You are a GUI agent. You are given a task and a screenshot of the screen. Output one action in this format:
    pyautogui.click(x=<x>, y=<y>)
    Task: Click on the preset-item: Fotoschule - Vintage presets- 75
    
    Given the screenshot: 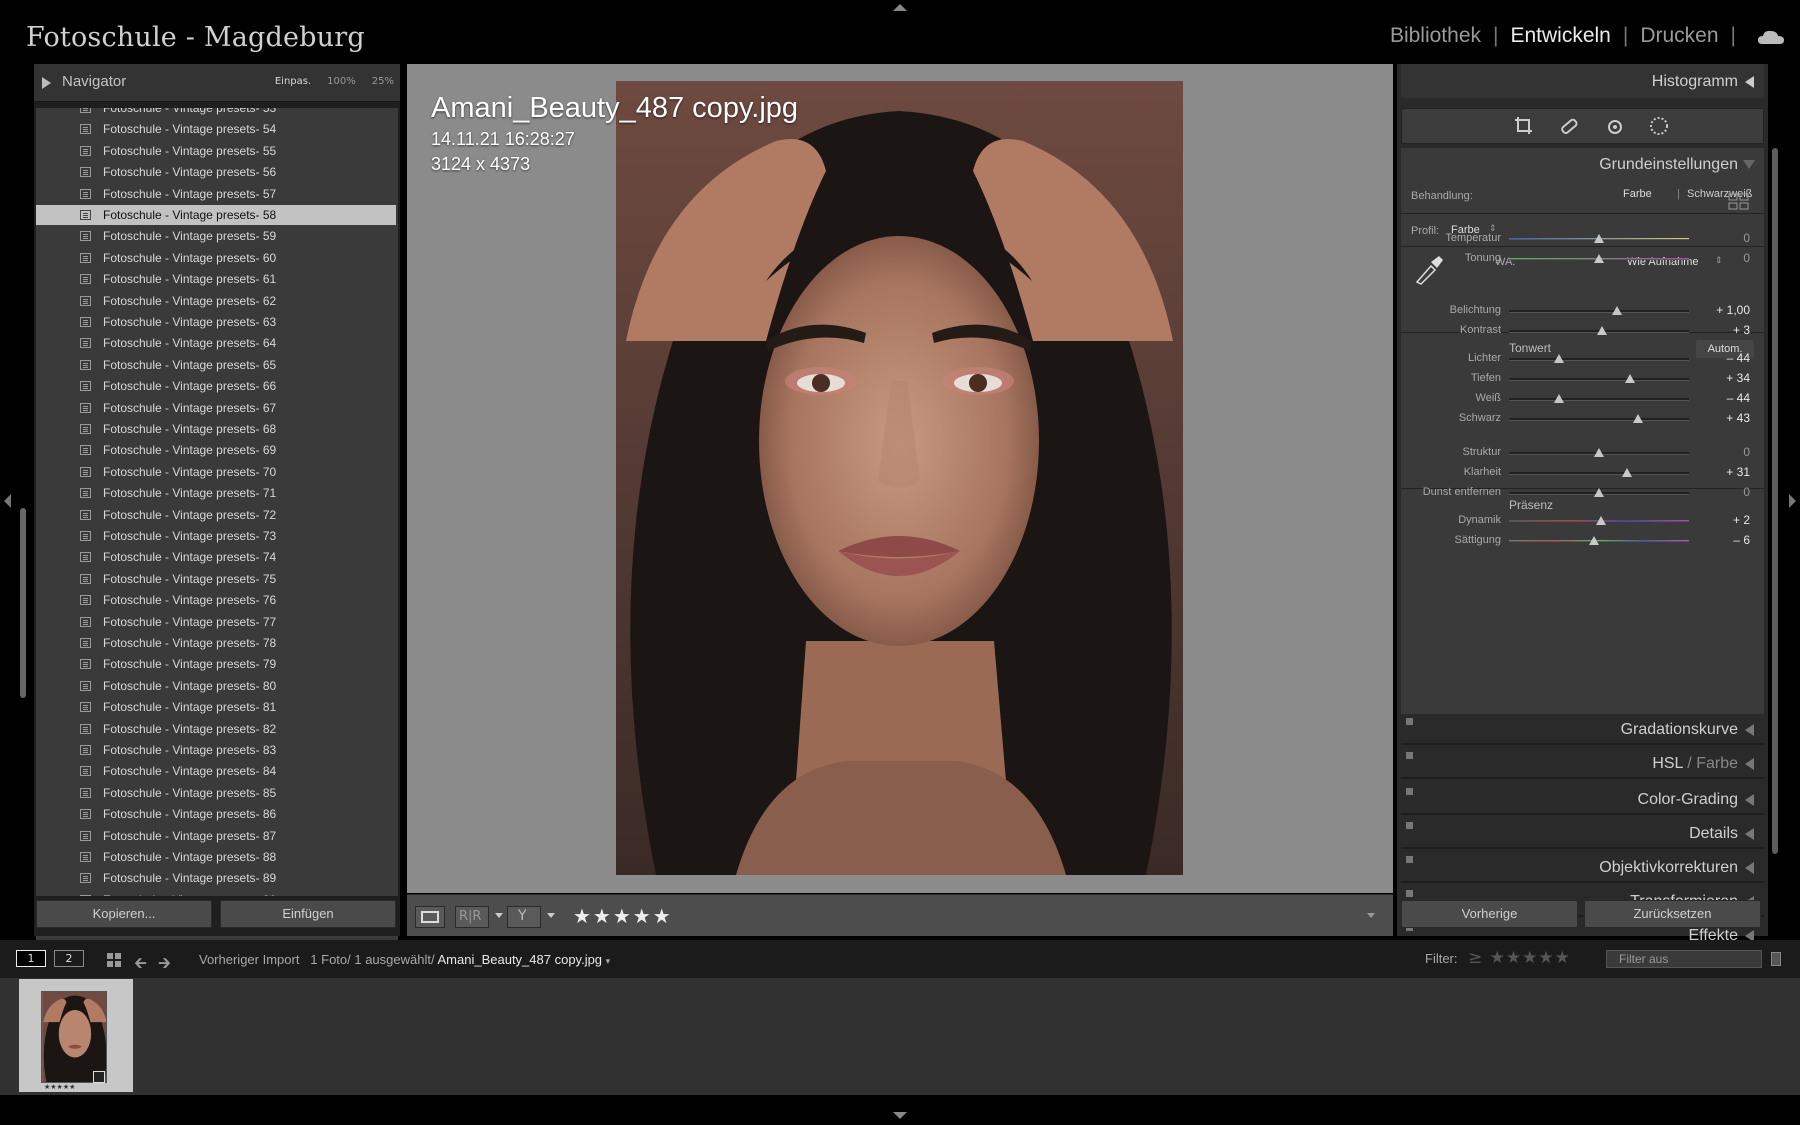 What is the action you would take?
    pyautogui.click(x=216, y=579)
    